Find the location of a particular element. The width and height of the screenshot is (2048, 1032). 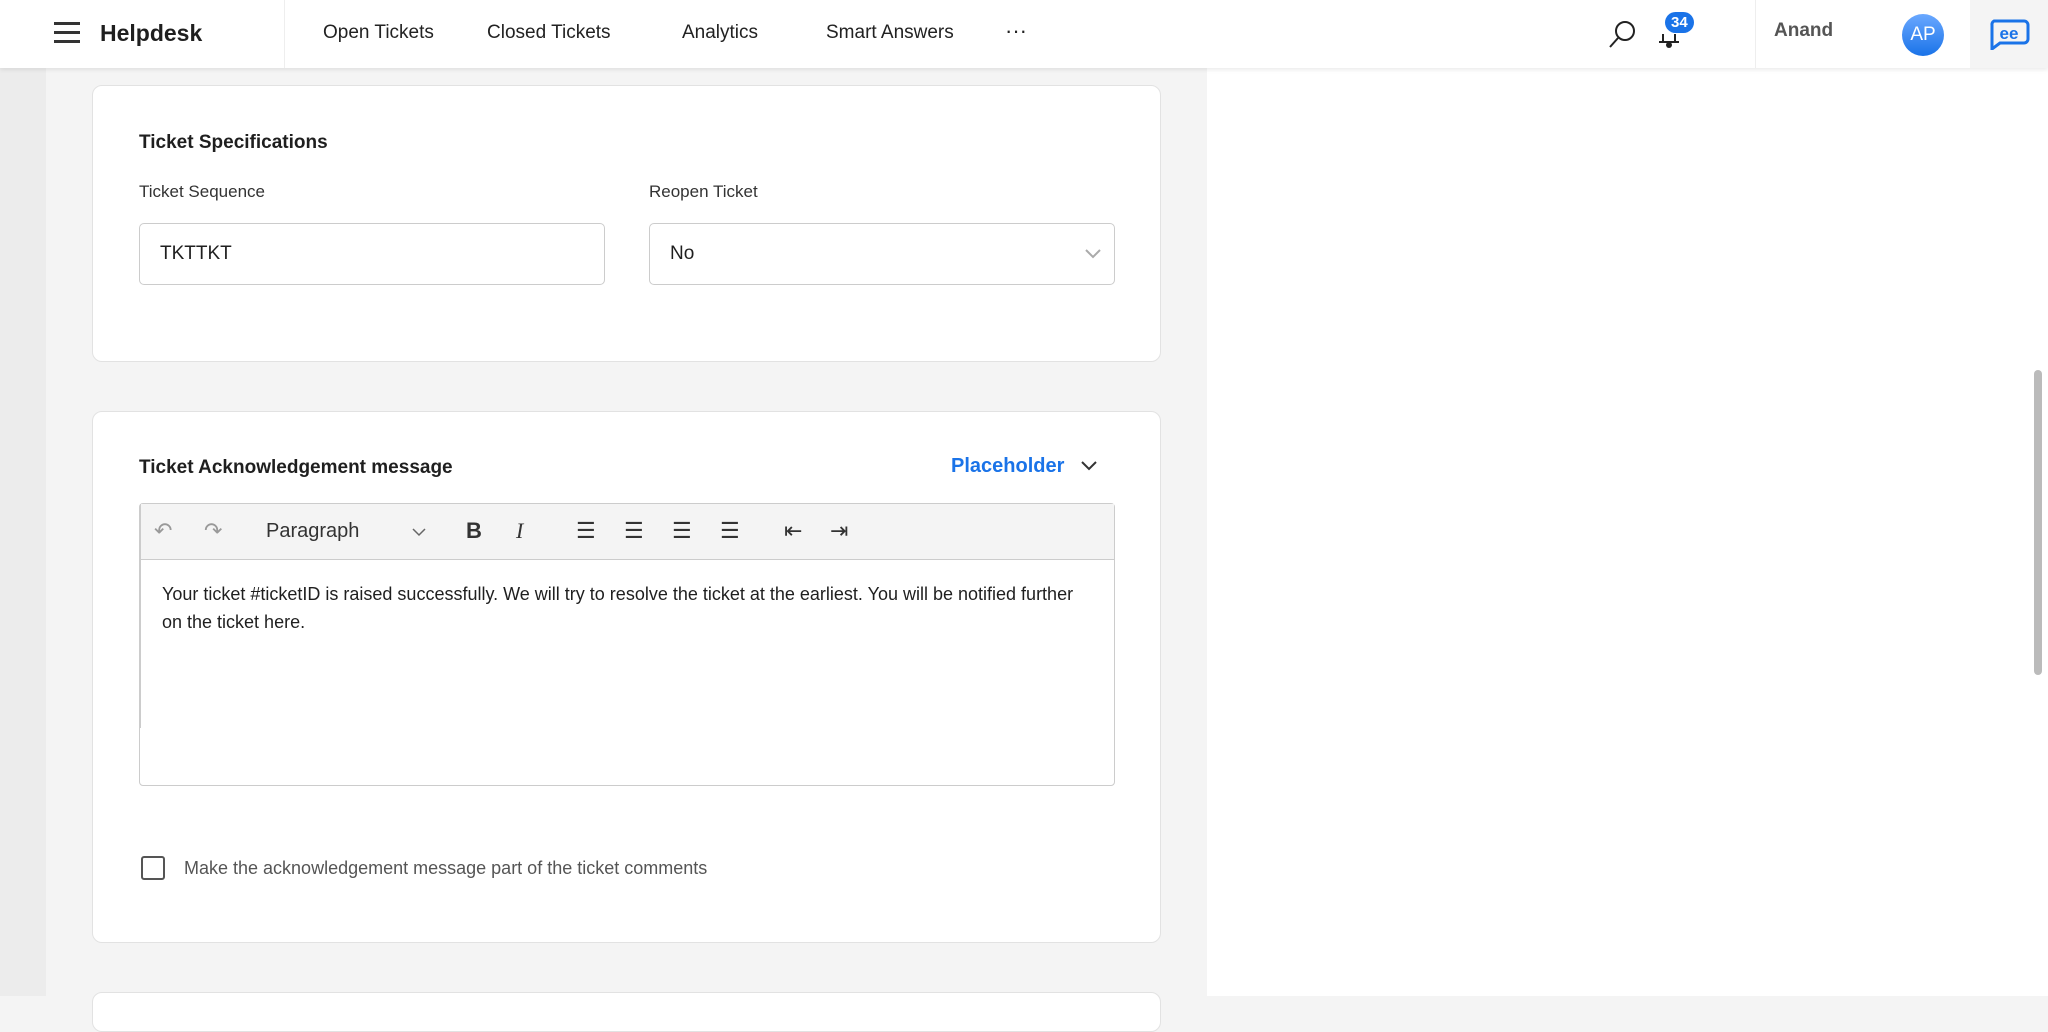

section-title: Ticket Acknowledgement message is located at coordinates (296, 467).